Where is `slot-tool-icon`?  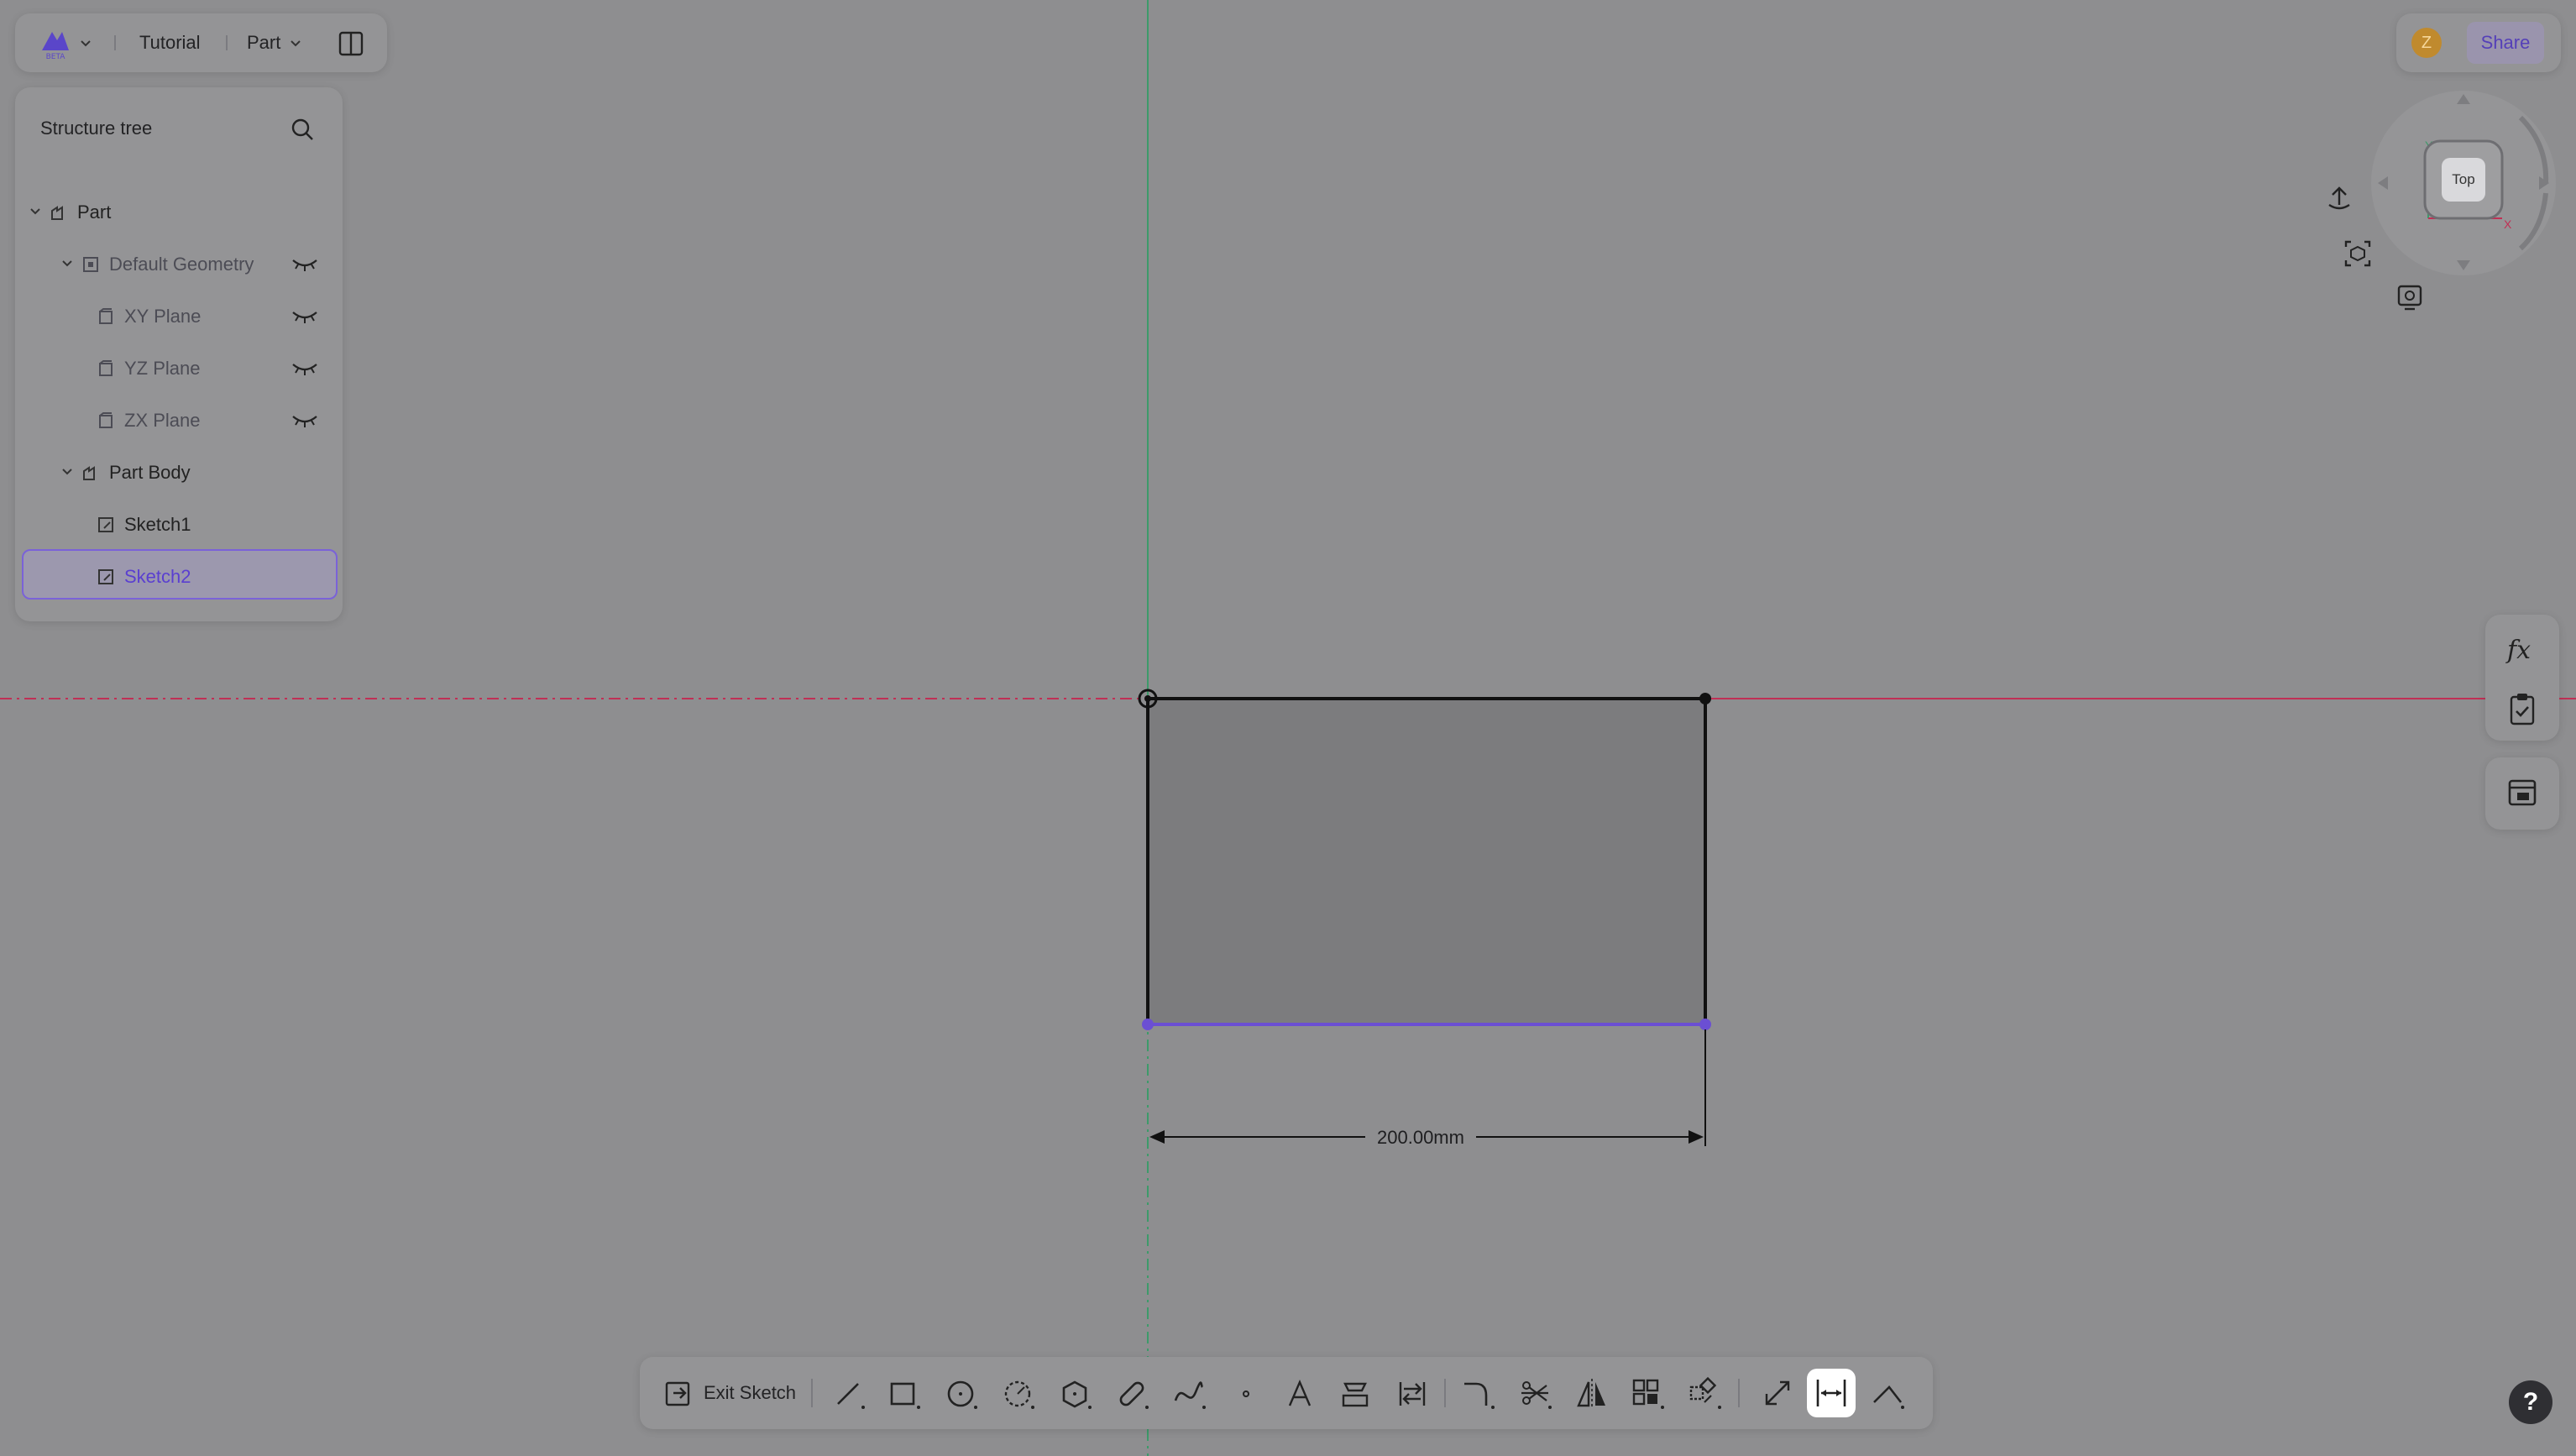
slot-tool-icon is located at coordinates (1133, 1393).